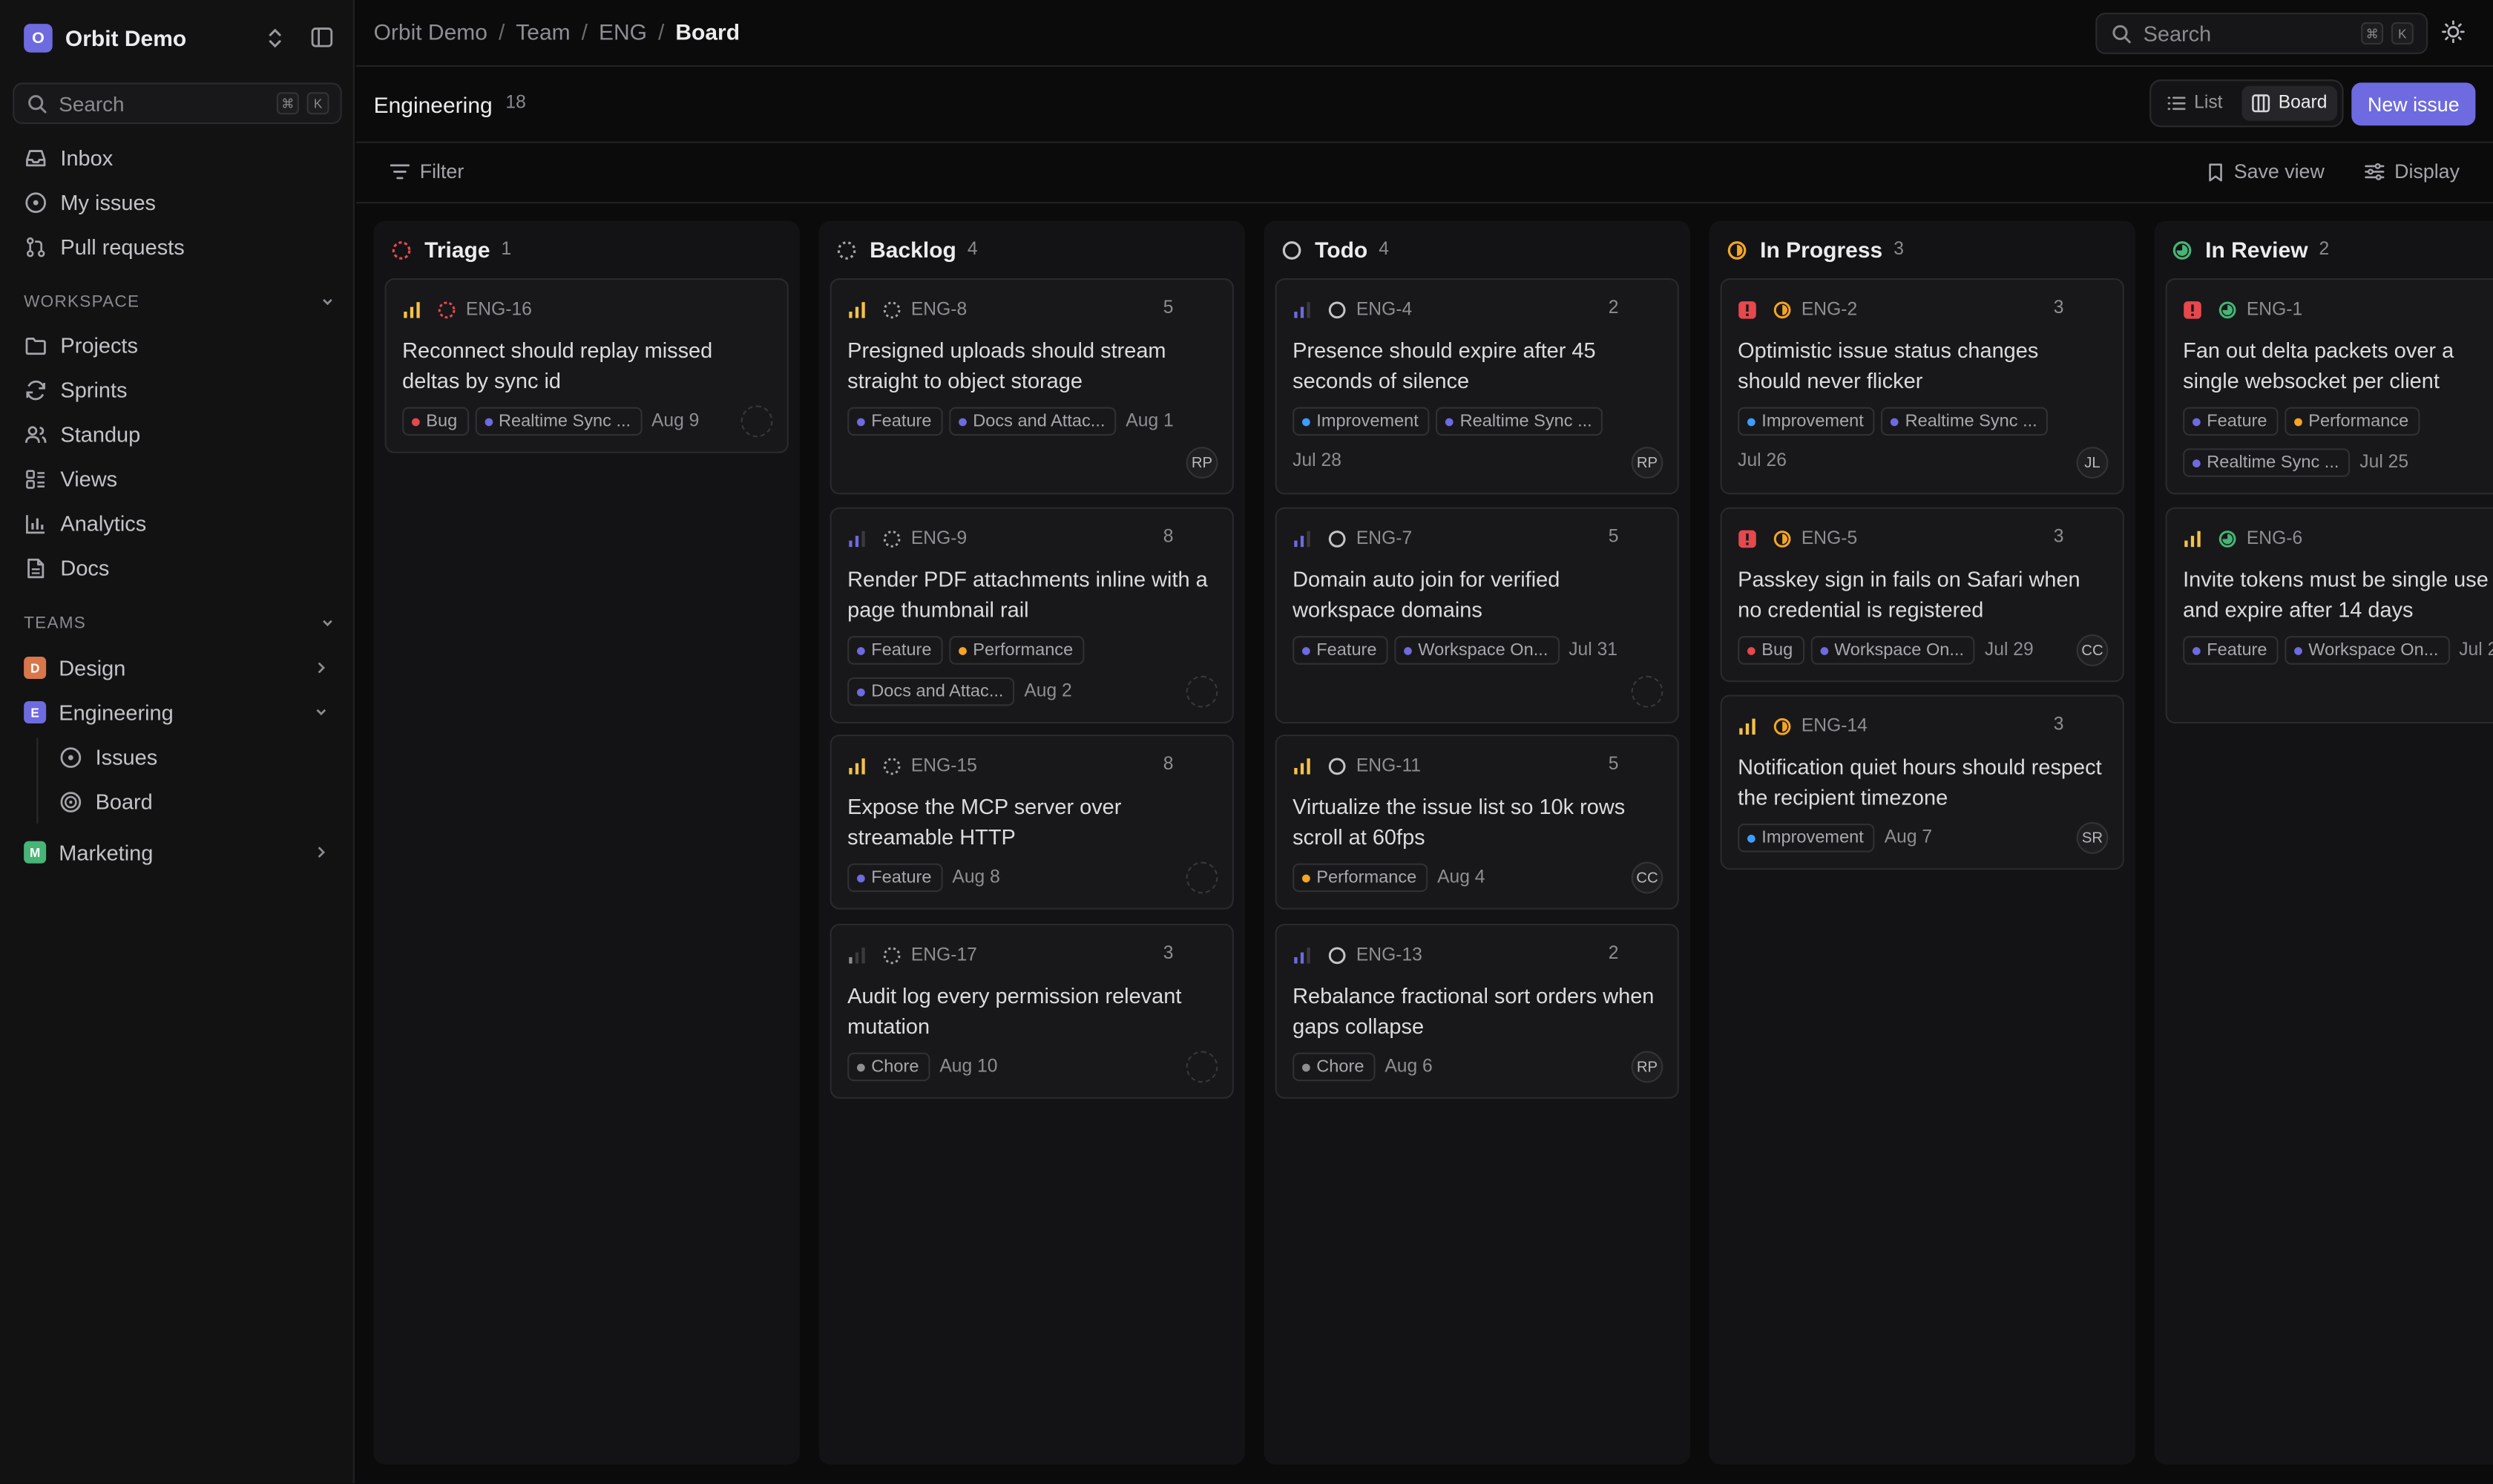  Describe the element at coordinates (2238, 33) in the screenshot. I see `top-search-input` at that location.